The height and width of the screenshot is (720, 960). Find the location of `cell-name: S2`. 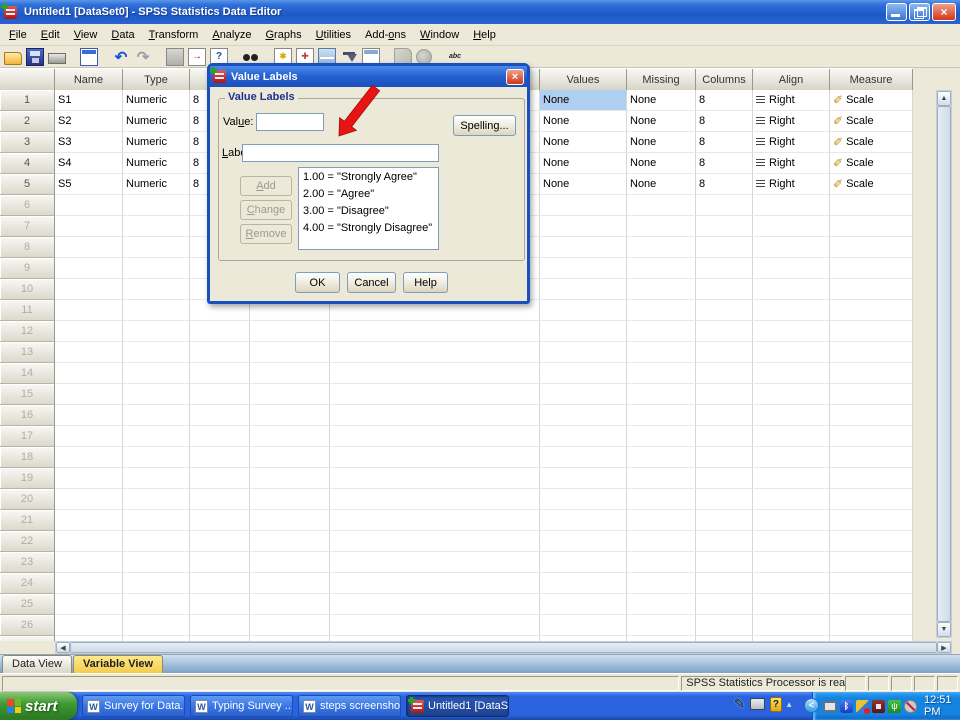

cell-name: S2 is located at coordinates (89, 121).